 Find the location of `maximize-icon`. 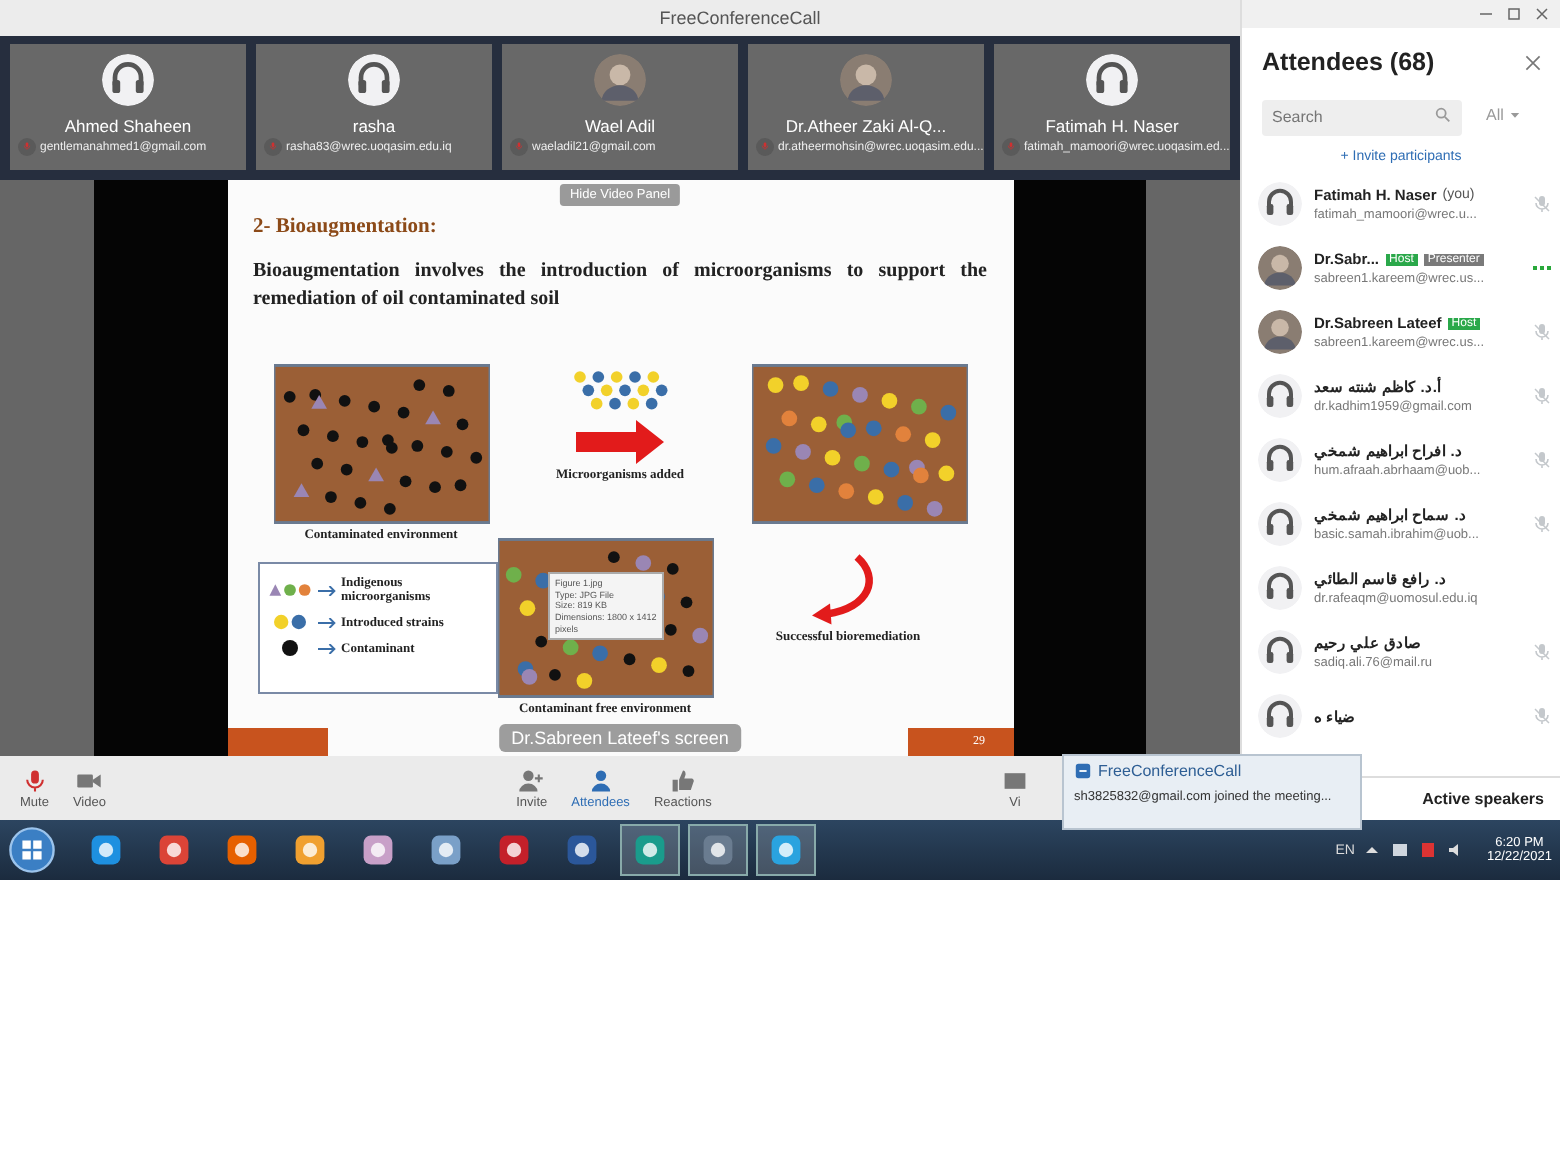

maximize-icon is located at coordinates (1514, 14).